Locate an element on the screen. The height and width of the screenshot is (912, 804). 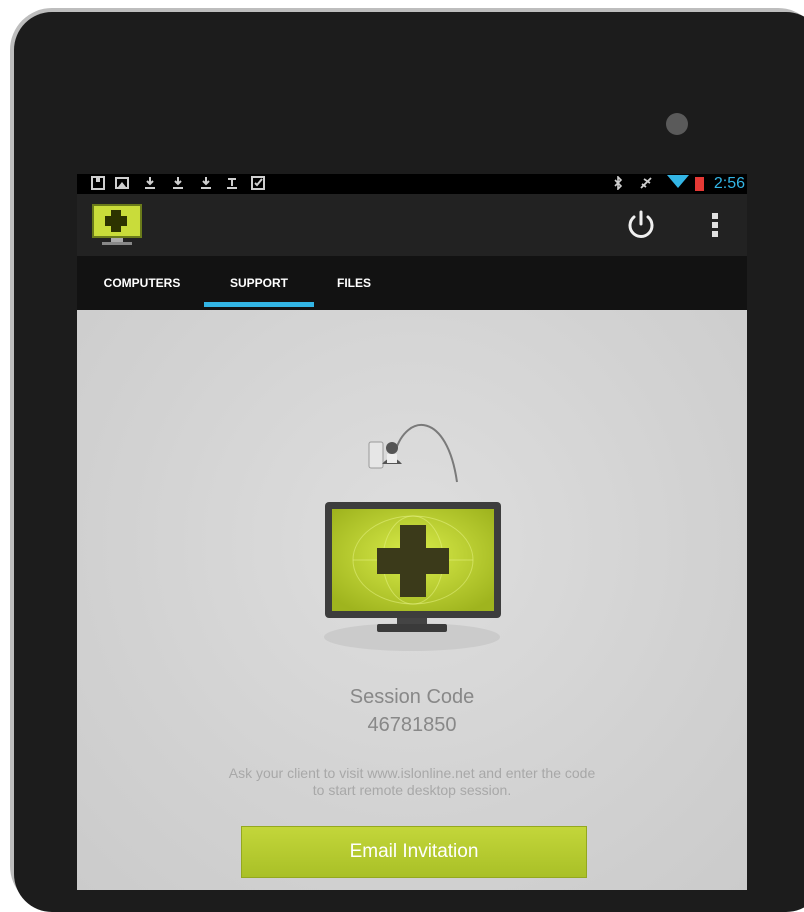
status-time: 2:56 is located at coordinates (729, 183).